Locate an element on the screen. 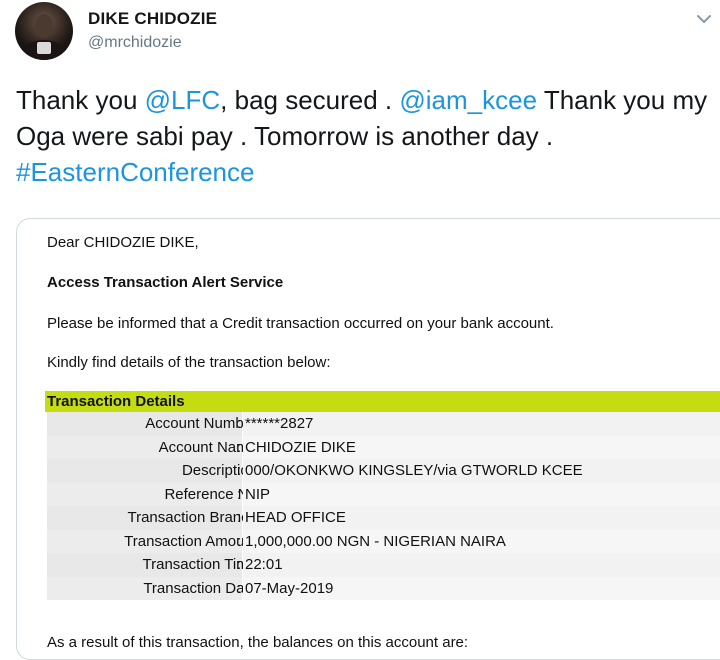  table-row: Reference No : NIP is located at coordinates (383, 494).